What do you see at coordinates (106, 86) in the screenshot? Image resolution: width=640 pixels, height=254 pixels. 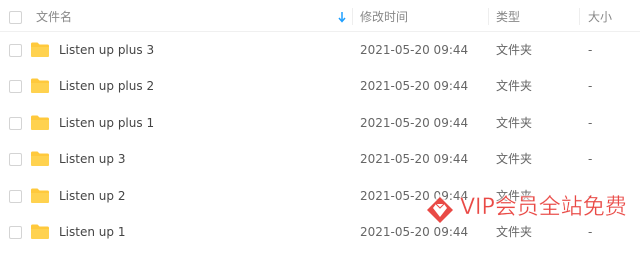 I see `file-name: Listen up plus 2` at bounding box center [106, 86].